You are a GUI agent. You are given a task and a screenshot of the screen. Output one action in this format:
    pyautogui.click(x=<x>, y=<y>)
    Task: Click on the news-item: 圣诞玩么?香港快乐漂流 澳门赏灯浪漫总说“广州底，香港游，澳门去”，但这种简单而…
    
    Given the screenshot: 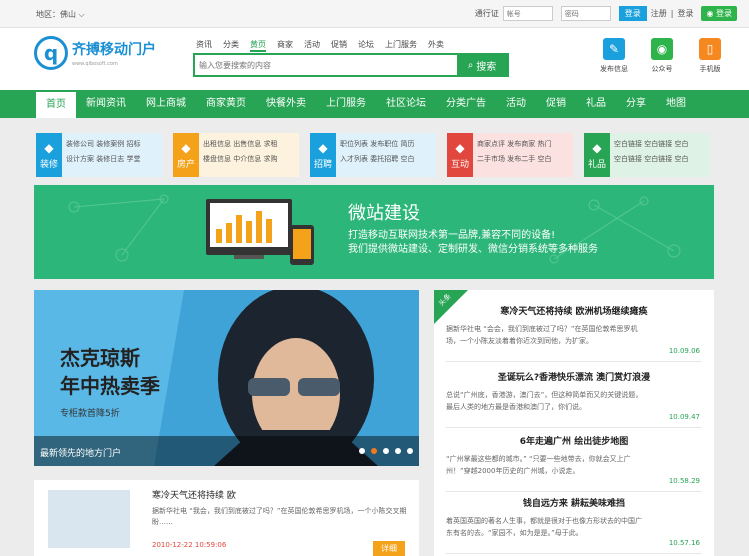 What is the action you would take?
    pyautogui.click(x=574, y=399)
    